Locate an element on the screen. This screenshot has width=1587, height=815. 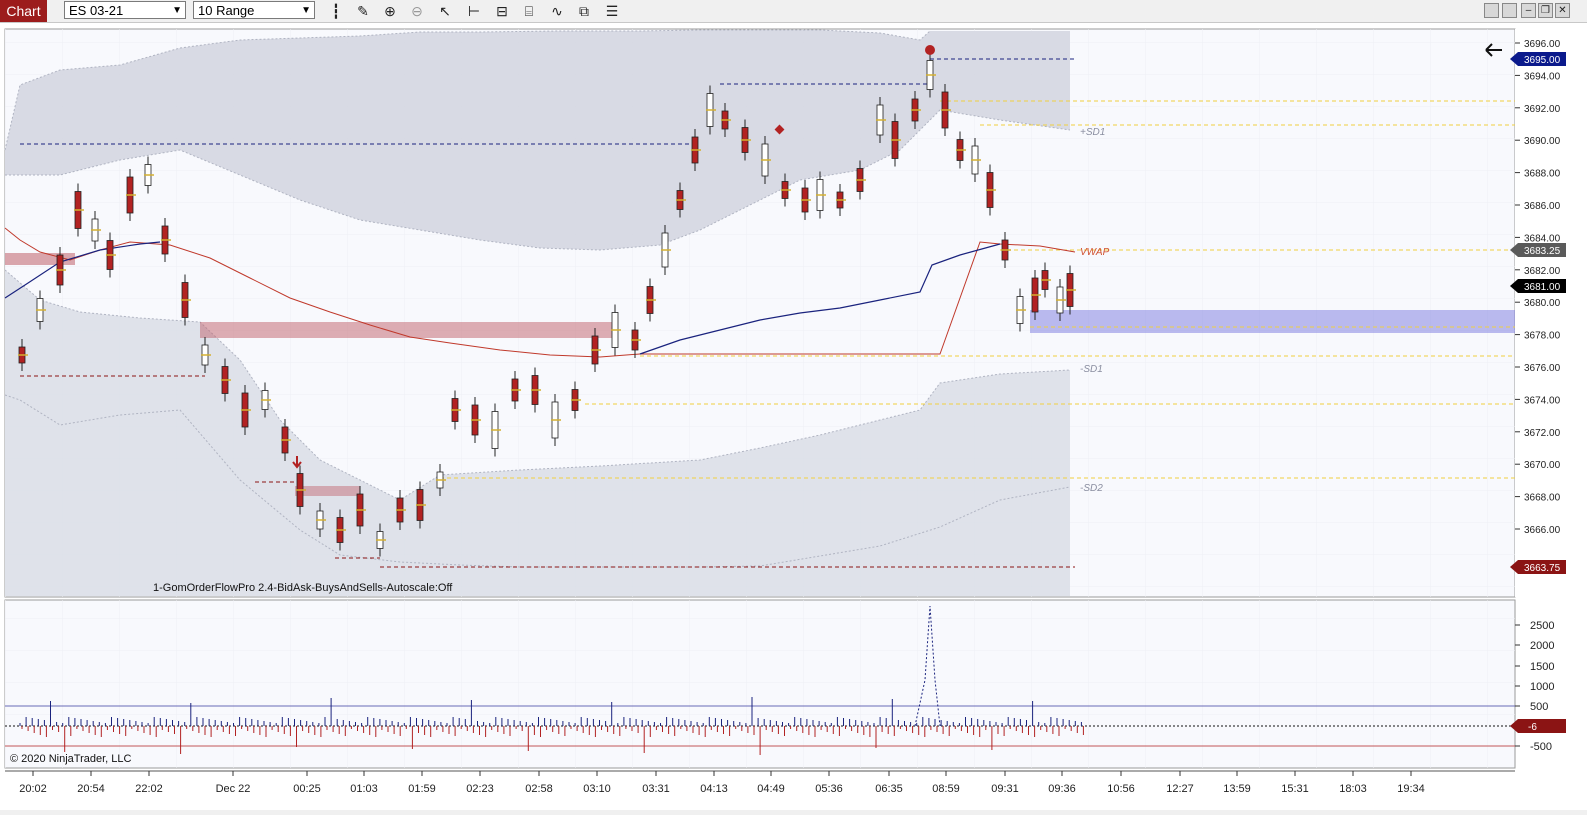
time-tick-label: 09:31 is located at coordinates (1005, 789).